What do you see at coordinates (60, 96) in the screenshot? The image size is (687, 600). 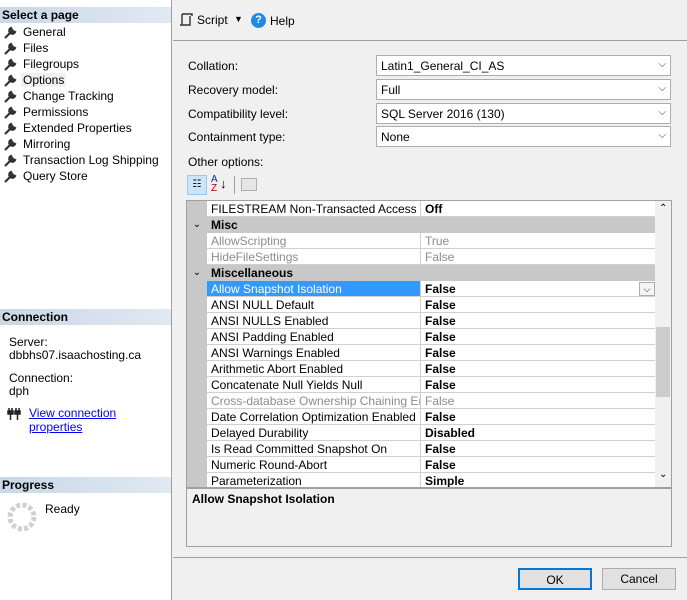 I see `nav-item-change-tracking: Change Tracking` at bounding box center [60, 96].